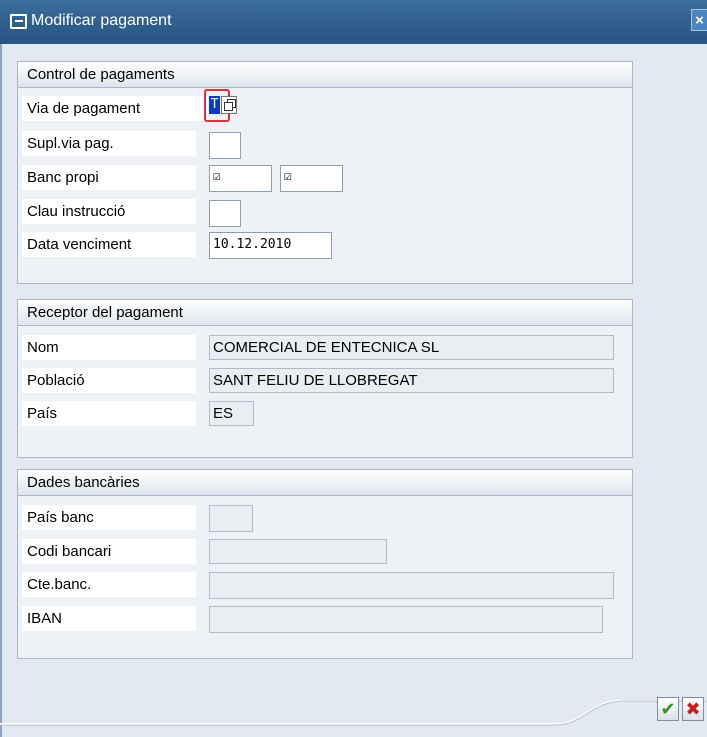 This screenshot has height=737, width=707. What do you see at coordinates (1, 390) in the screenshot?
I see `window-border` at bounding box center [1, 390].